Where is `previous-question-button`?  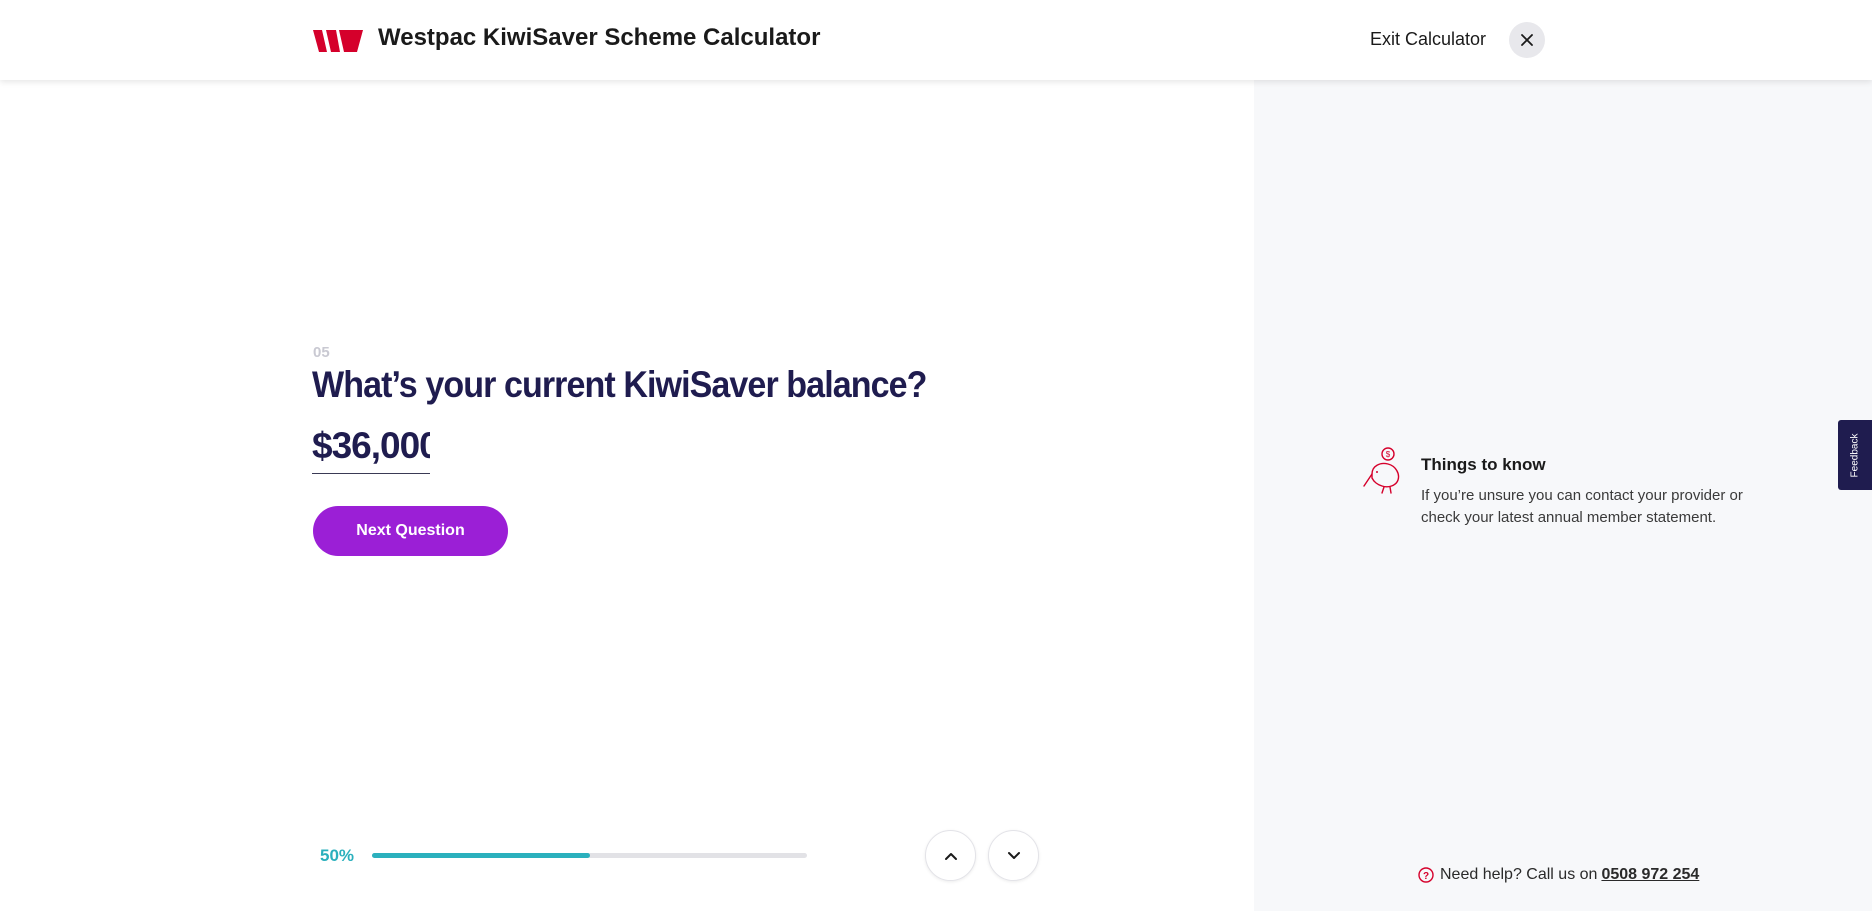 previous-question-button is located at coordinates (950, 855).